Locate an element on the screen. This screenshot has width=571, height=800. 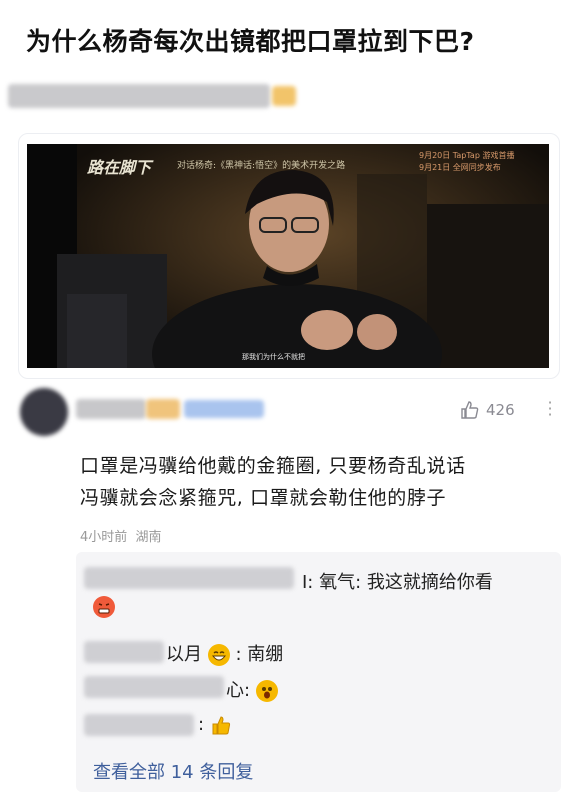
question-title: 为什么杨奇每次出镜都把口罩拉到下巴? is located at coordinates (250, 40).